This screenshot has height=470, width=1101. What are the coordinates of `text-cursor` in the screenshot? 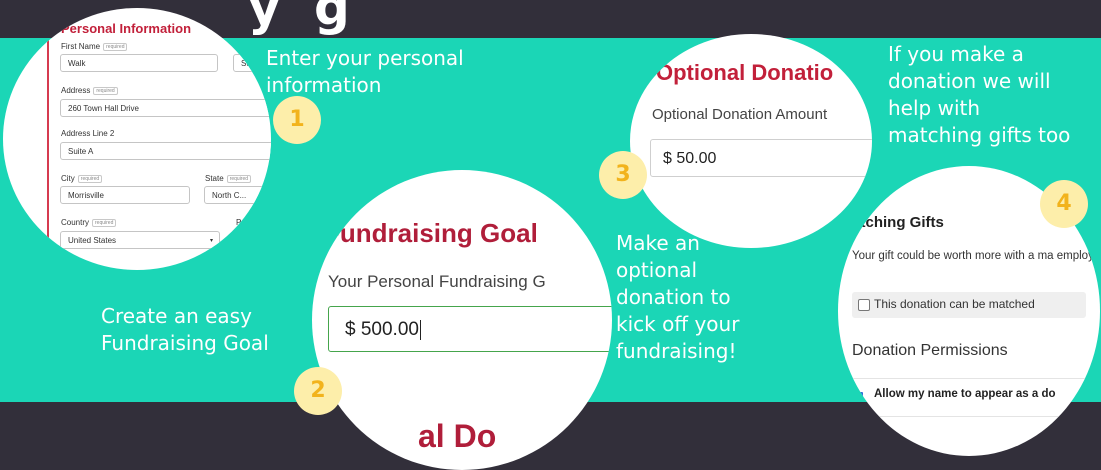 It's located at (420, 329).